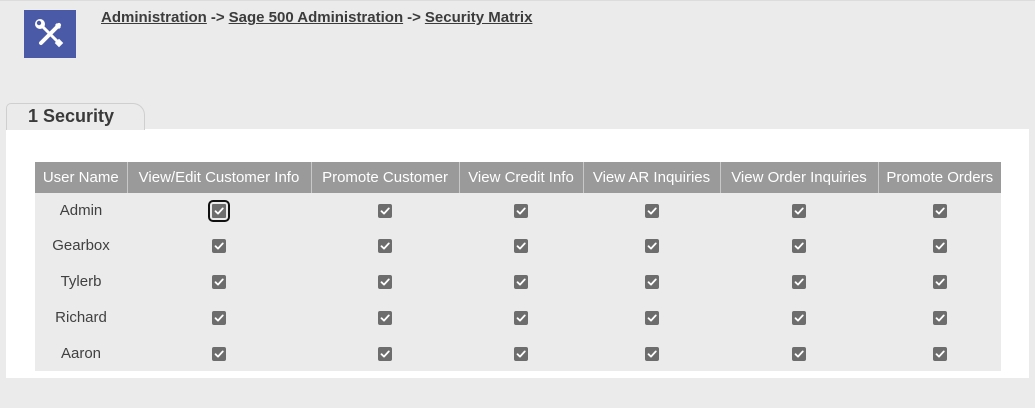 The height and width of the screenshot is (408, 1035). I want to click on user-name-cell: Gearbox, so click(81, 245).